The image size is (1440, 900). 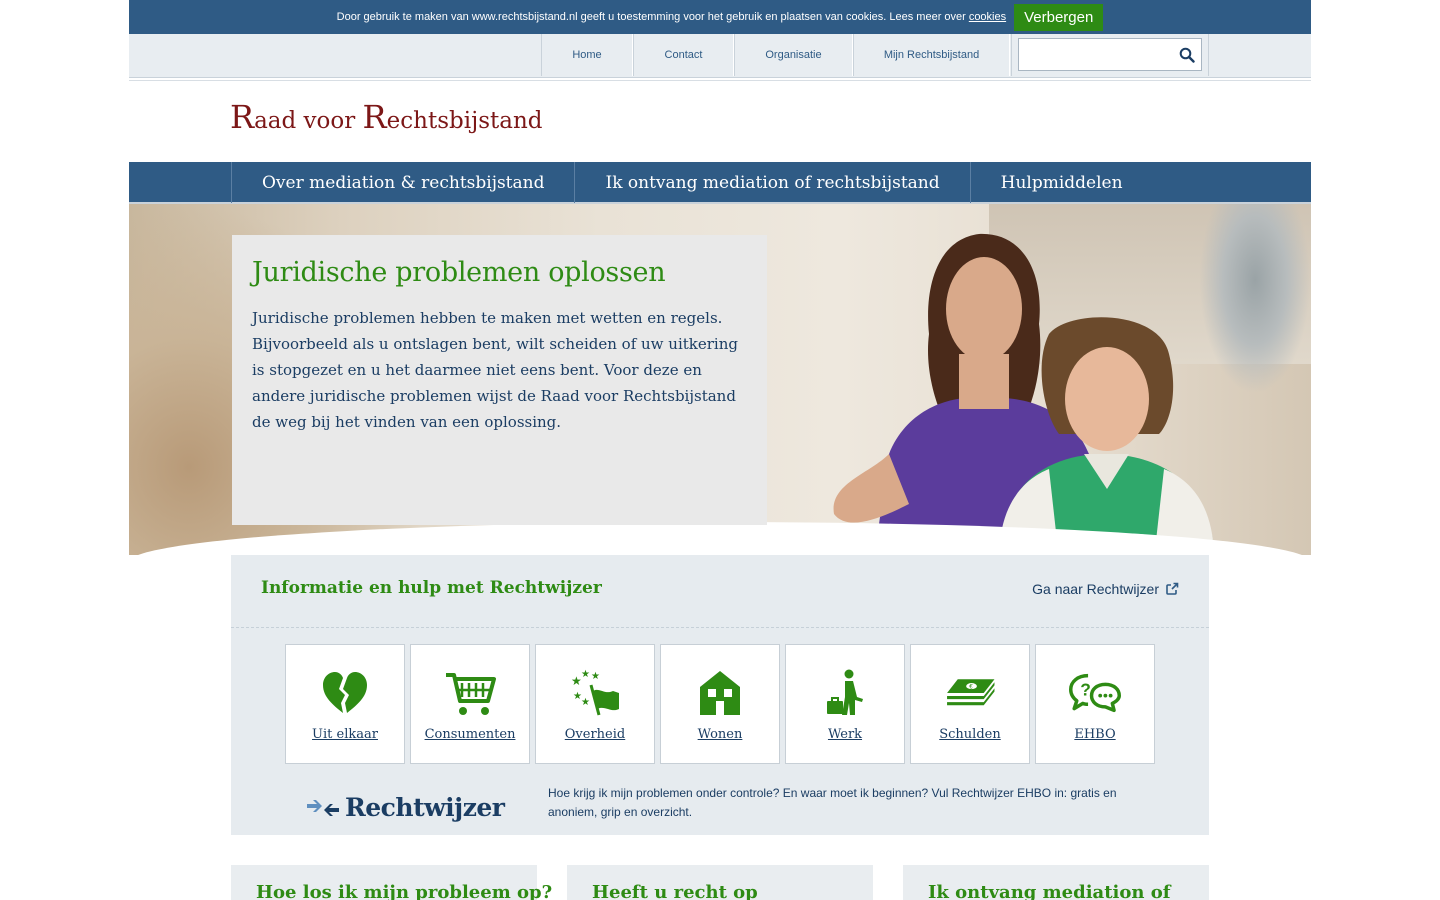 I want to click on card-title: Ik ontvang mediation of, so click(x=1056, y=891).